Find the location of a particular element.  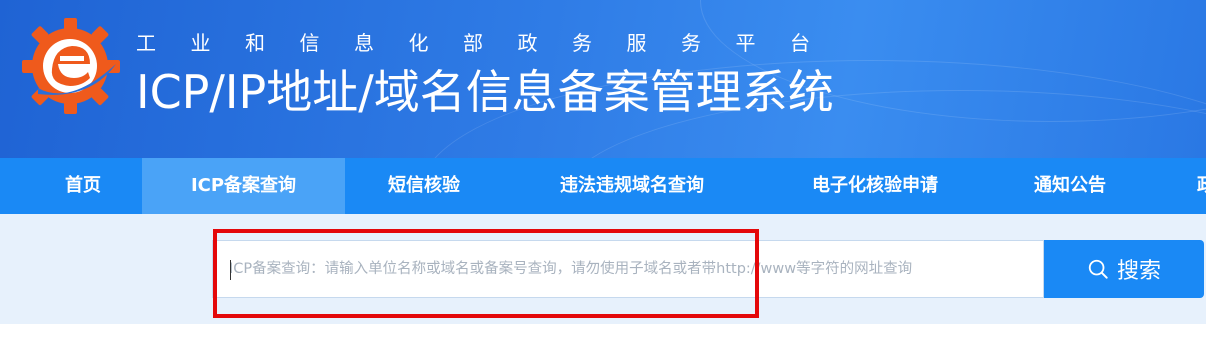

nav-item-illegal-domain-query: 违法违规域名查询 is located at coordinates (632, 186).